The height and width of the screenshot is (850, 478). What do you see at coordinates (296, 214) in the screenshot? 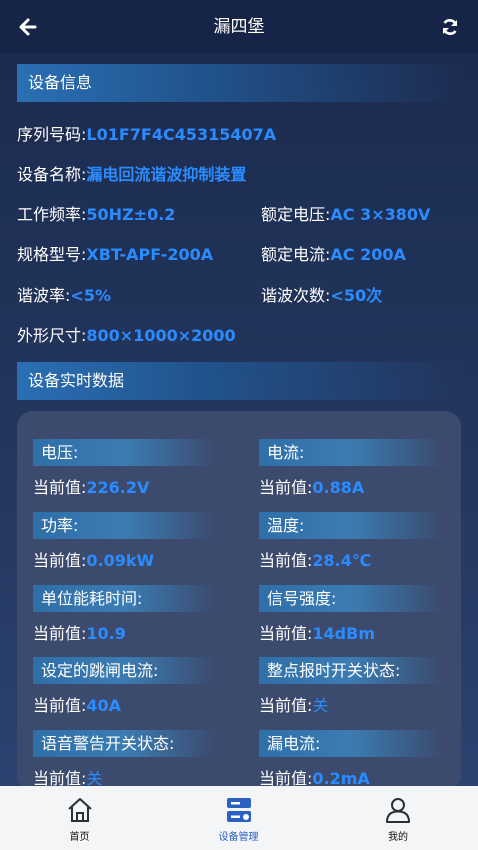
I see `rated-voltage-label: 额定电压:` at bounding box center [296, 214].